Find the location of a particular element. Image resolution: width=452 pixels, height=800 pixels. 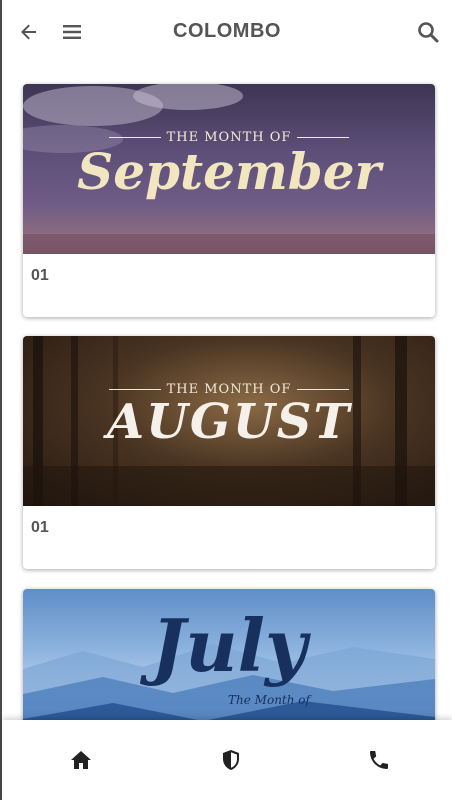

bottom-navigation is located at coordinates (227, 760).